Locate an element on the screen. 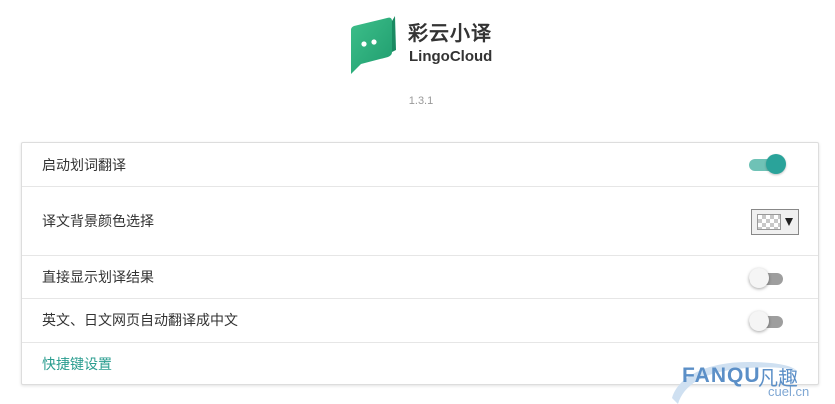 The image size is (835, 404). direct-show-toggle is located at coordinates (767, 279).